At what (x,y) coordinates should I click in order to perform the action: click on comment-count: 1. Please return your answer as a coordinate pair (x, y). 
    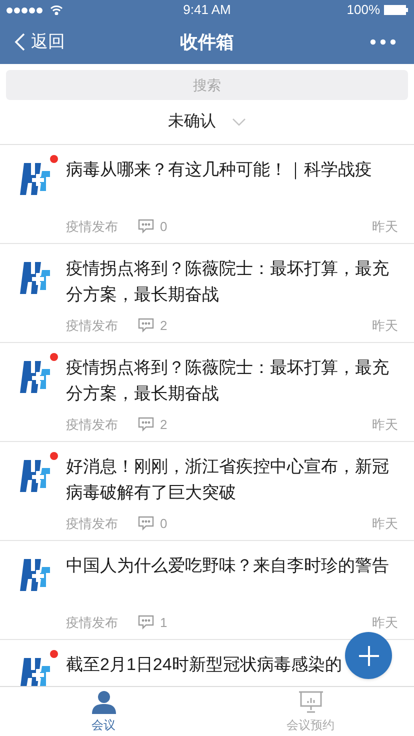
    Looking at the image, I should click on (164, 623).